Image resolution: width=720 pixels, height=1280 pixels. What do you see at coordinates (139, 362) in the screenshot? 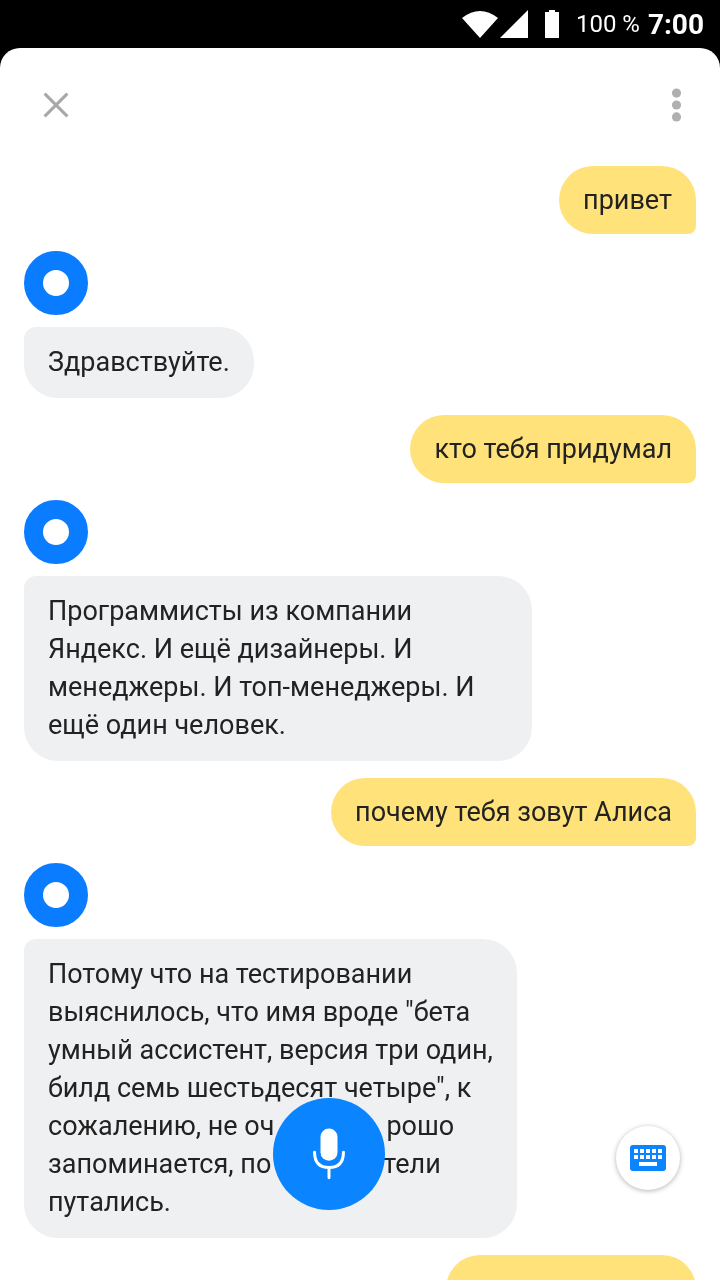
I see `assistant-message: Здравствуйте.` at bounding box center [139, 362].